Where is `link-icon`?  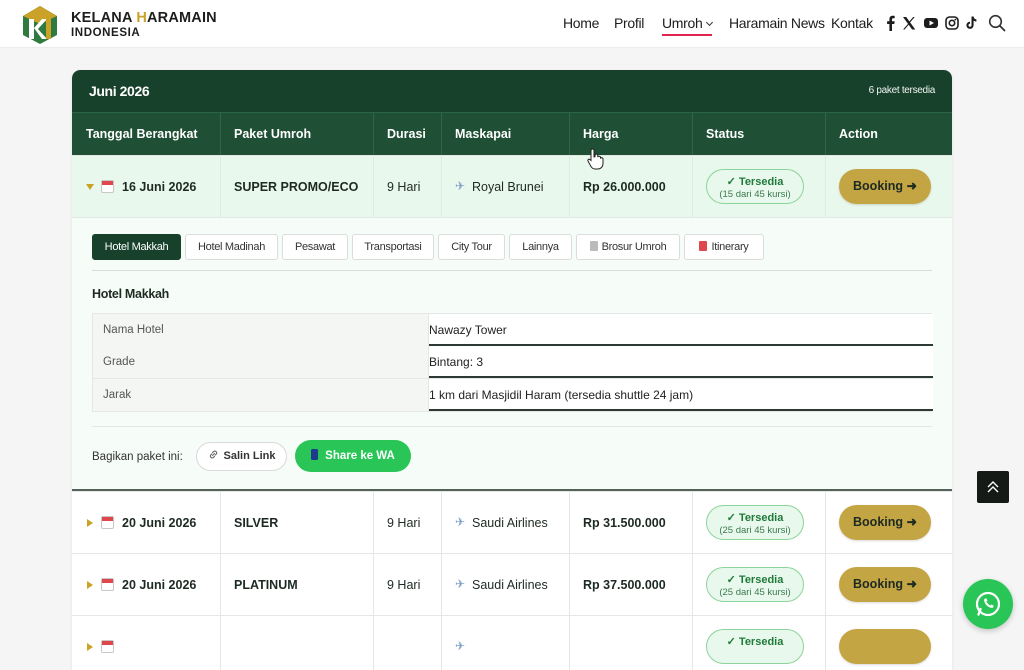
link-icon is located at coordinates (213, 454).